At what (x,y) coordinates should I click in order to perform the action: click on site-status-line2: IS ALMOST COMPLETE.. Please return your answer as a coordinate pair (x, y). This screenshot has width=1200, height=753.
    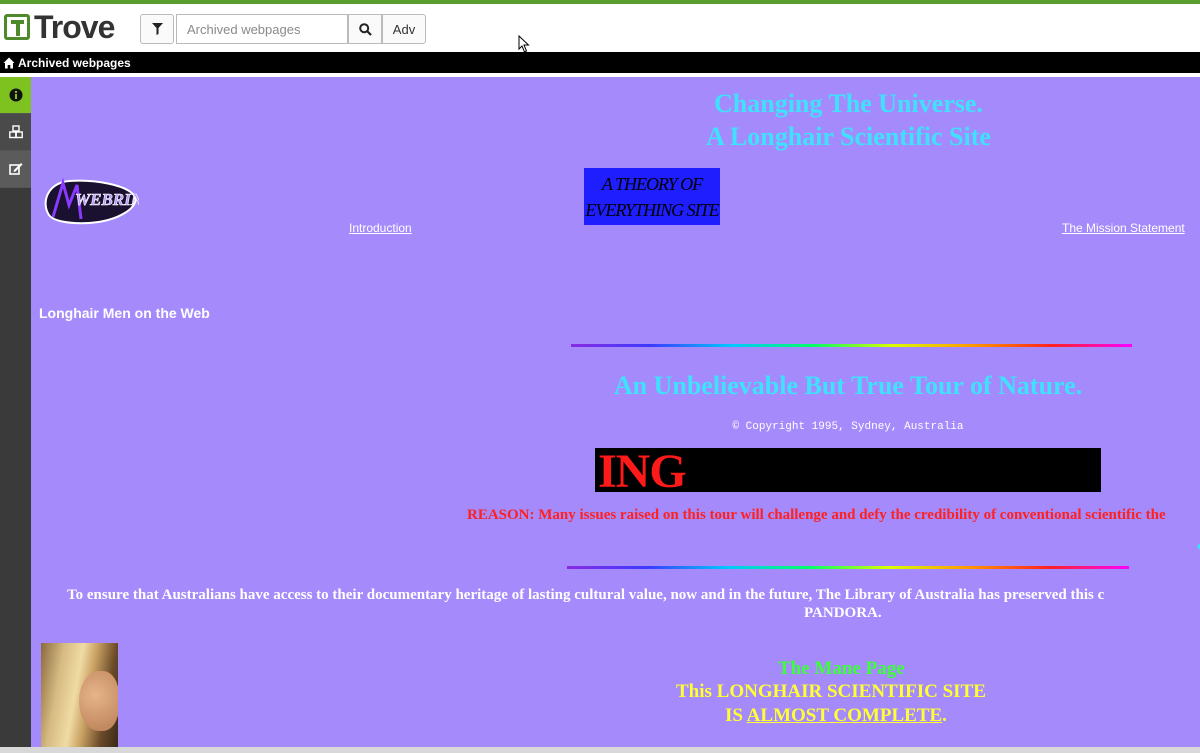
    Looking at the image, I should click on (836, 716).